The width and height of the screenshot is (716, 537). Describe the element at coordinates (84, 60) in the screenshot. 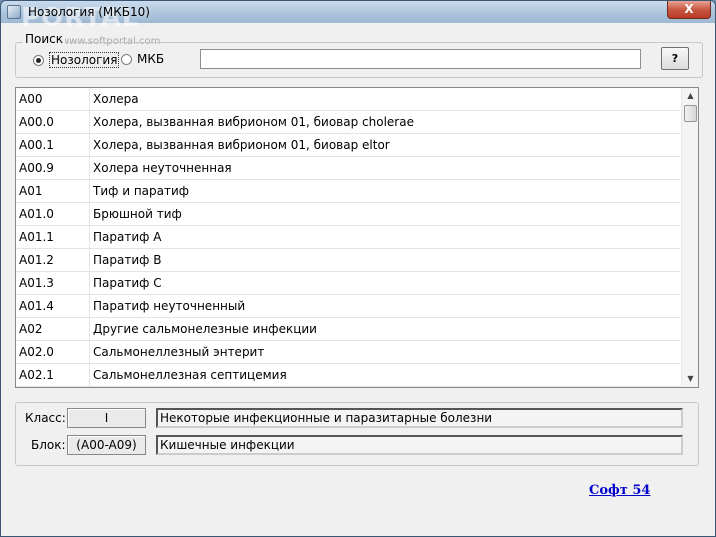

I see `radio-nozology-label: Нозология` at that location.